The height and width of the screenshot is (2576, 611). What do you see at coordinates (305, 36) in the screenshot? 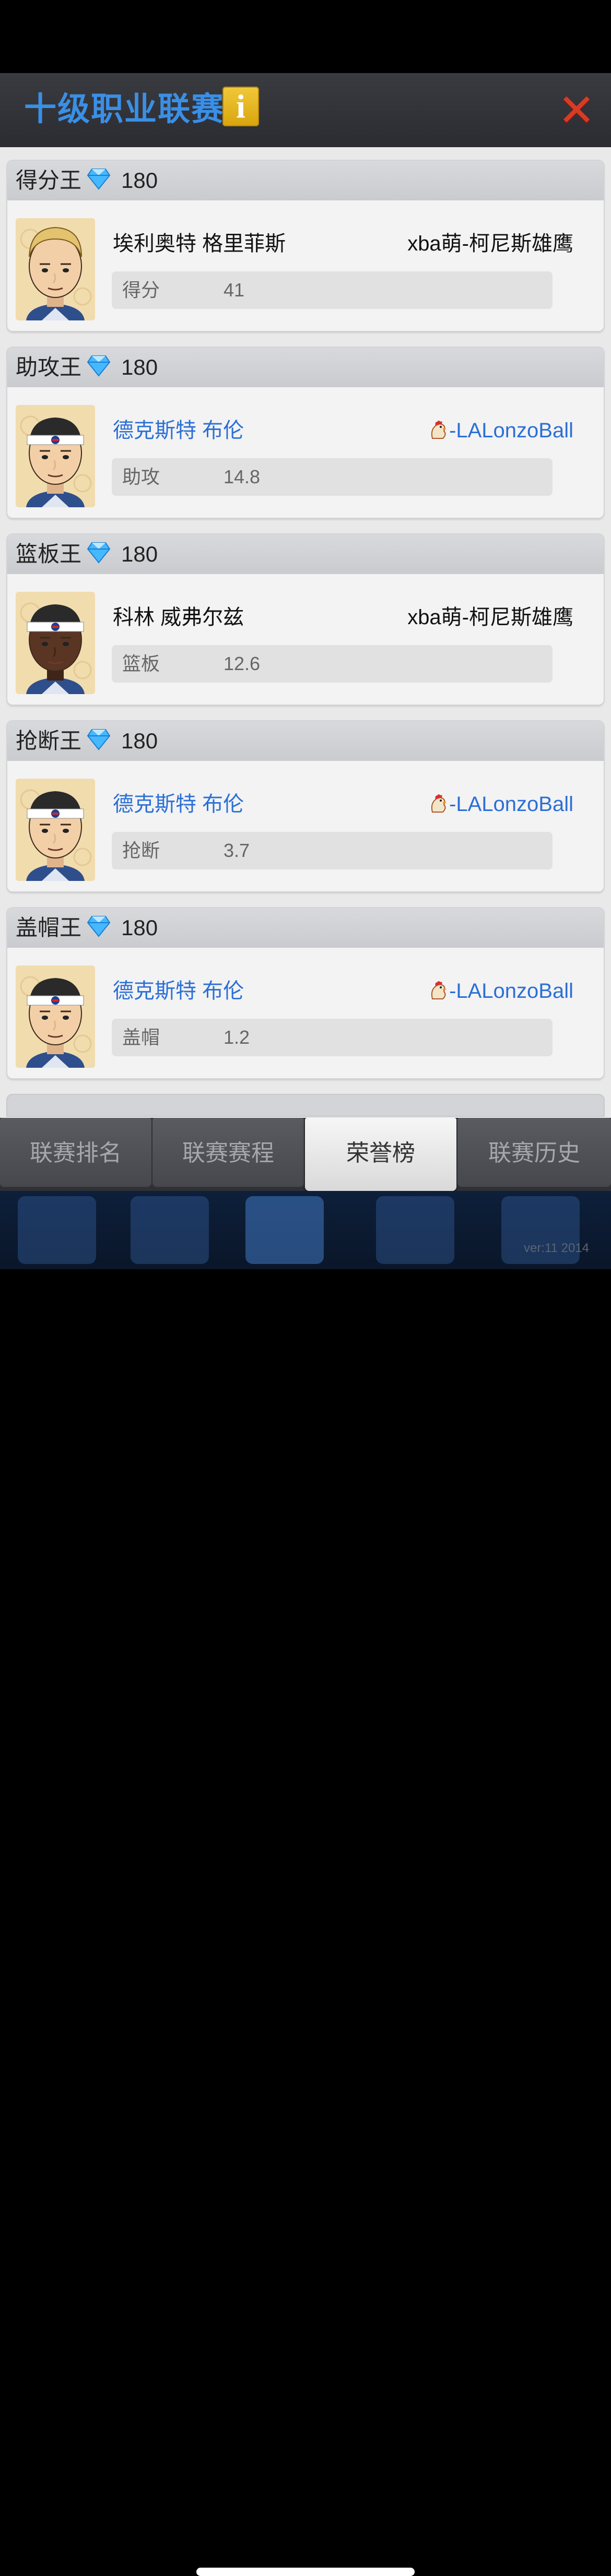
I see `status-bar-area` at bounding box center [305, 36].